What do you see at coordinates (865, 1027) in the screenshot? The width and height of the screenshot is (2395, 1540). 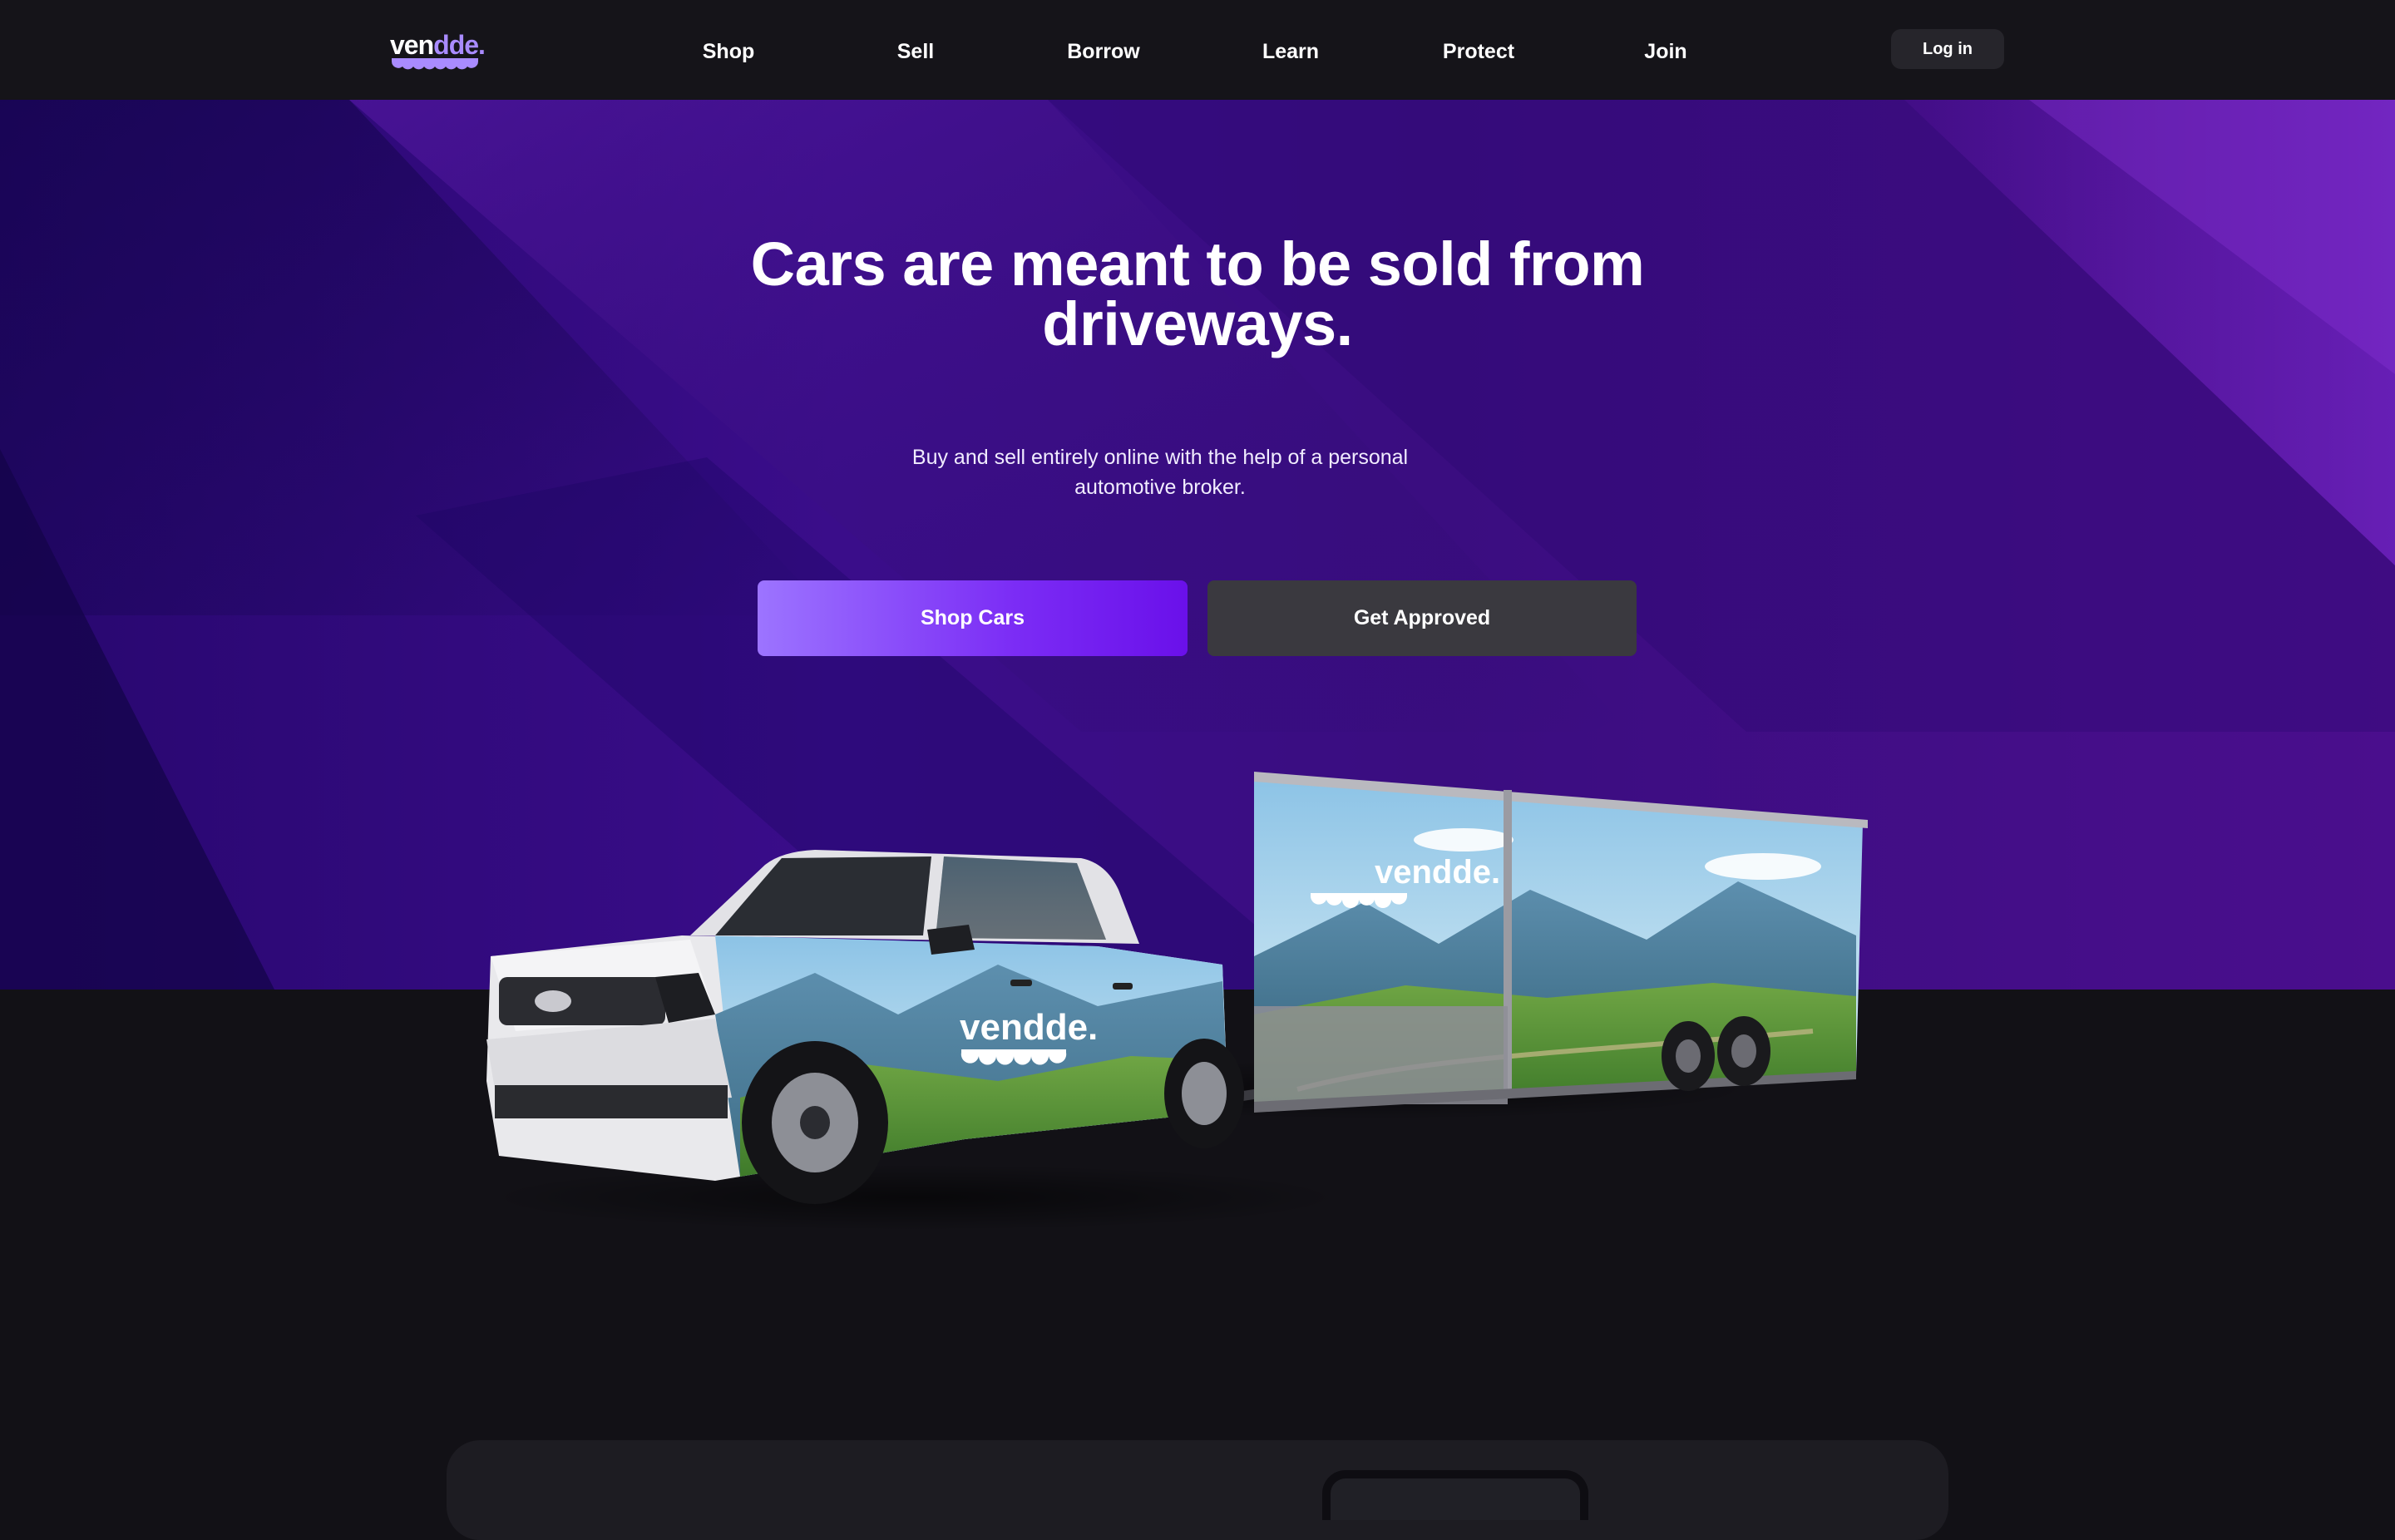 I see `pickup-truck: vendde.` at bounding box center [865, 1027].